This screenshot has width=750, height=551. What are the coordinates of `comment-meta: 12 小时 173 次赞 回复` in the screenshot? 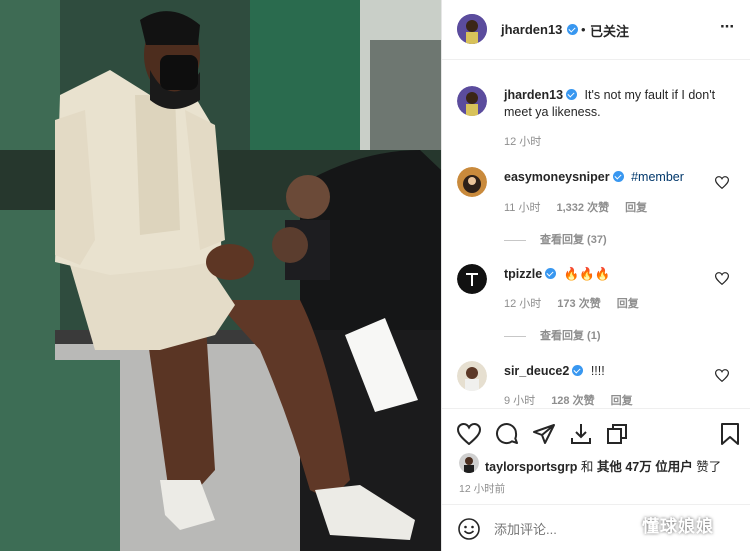 It's located at (579, 303).